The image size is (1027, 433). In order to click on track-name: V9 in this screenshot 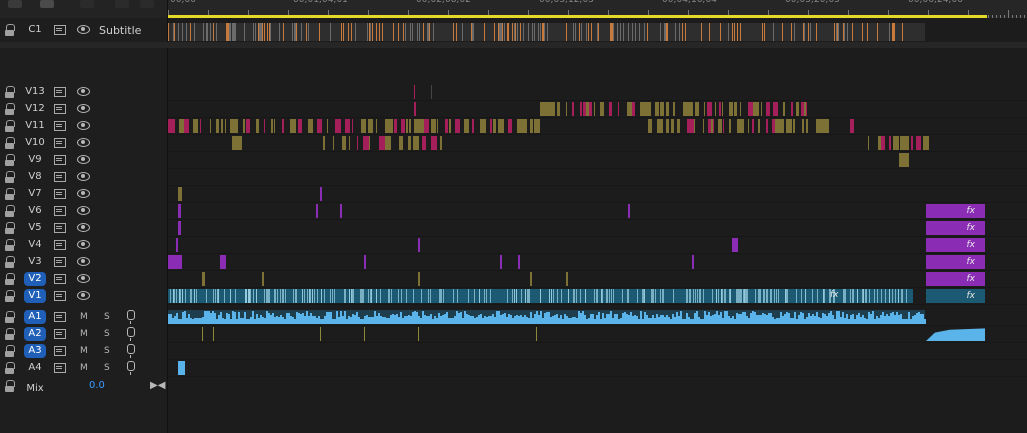, I will do `click(35, 160)`.